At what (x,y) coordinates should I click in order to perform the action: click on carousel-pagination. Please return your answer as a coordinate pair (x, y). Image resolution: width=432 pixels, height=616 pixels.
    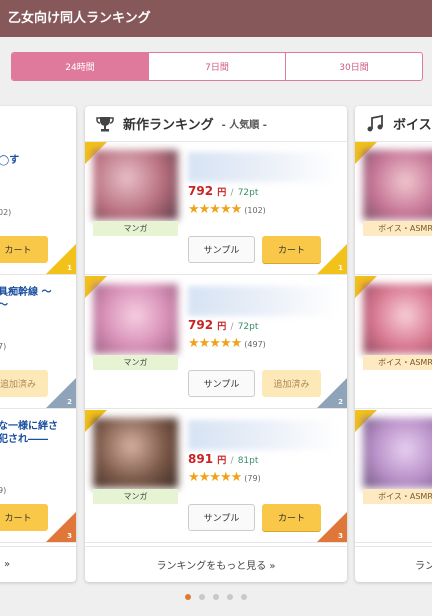
    Looking at the image, I should click on (216, 597).